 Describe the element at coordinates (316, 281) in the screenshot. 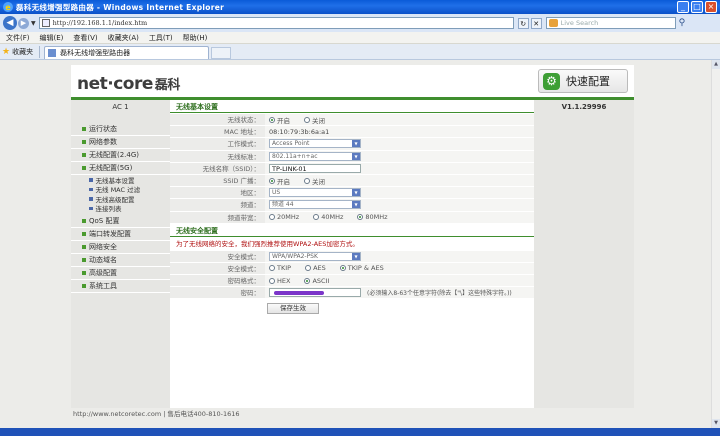

I see `radio-ascii: ASCII` at that location.